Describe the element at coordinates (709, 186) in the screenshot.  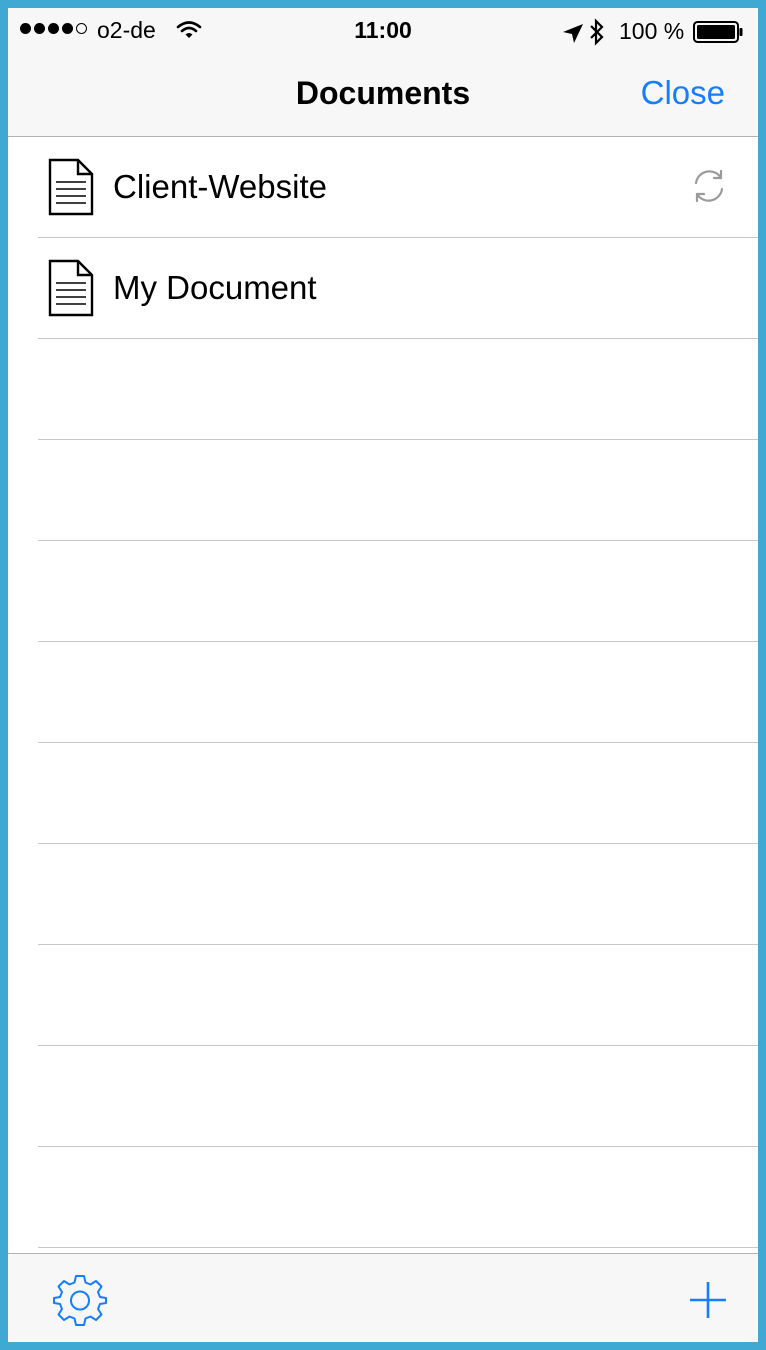
I see `sync-icon` at that location.